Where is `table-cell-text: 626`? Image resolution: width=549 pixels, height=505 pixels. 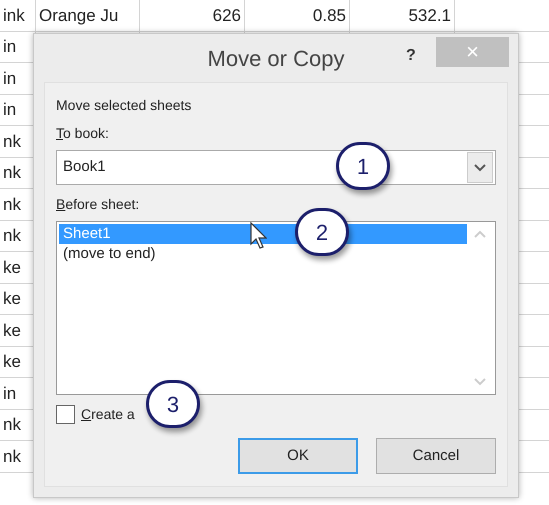 table-cell-text: 626 is located at coordinates (226, 15).